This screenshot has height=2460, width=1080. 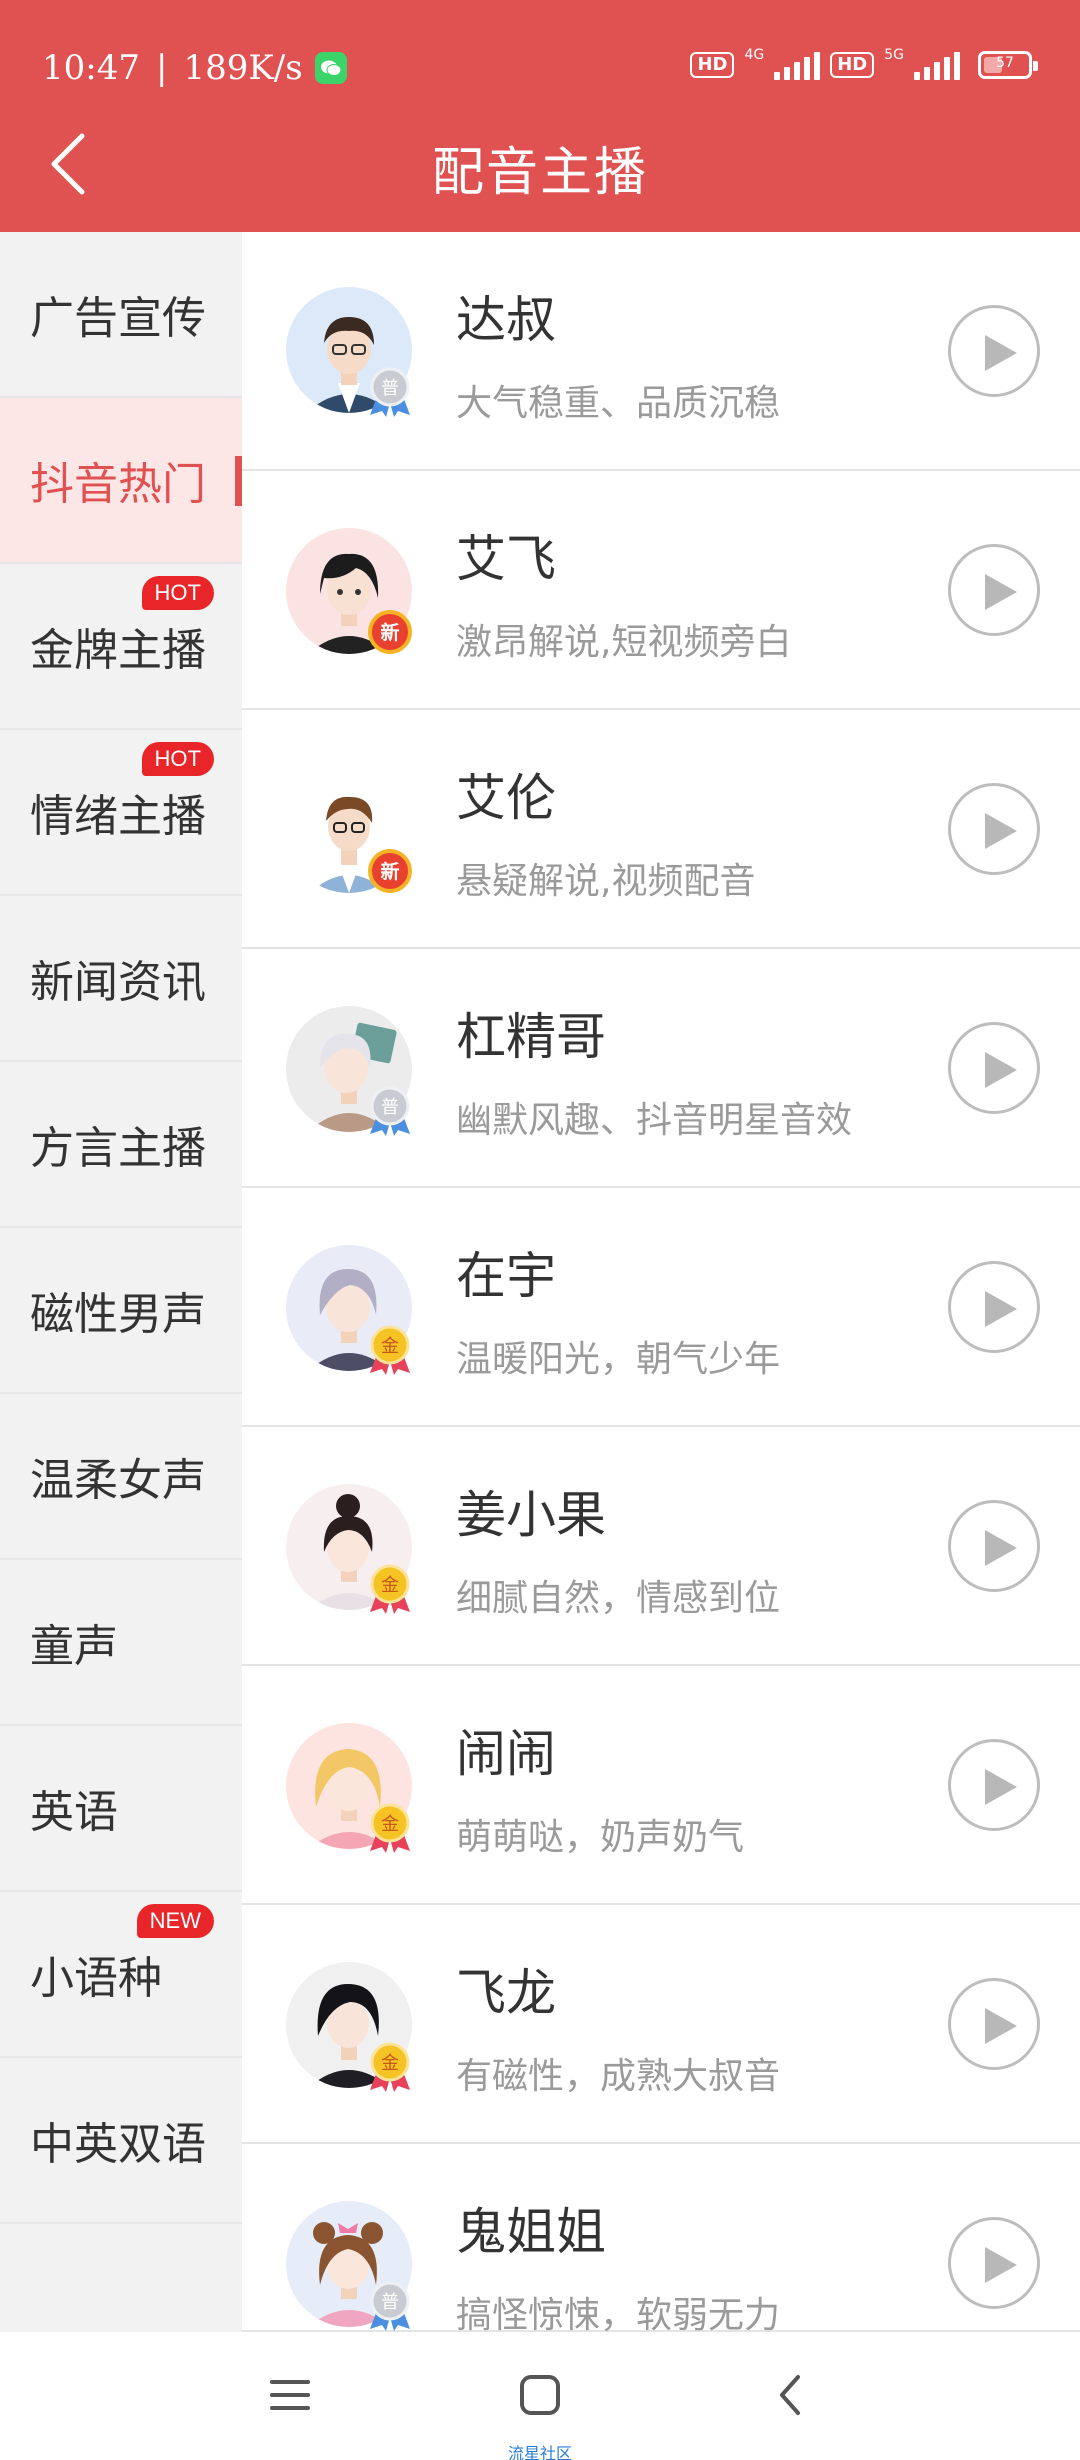 What do you see at coordinates (96, 1978) in the screenshot?
I see `sidebar-item-label: 小语种` at bounding box center [96, 1978].